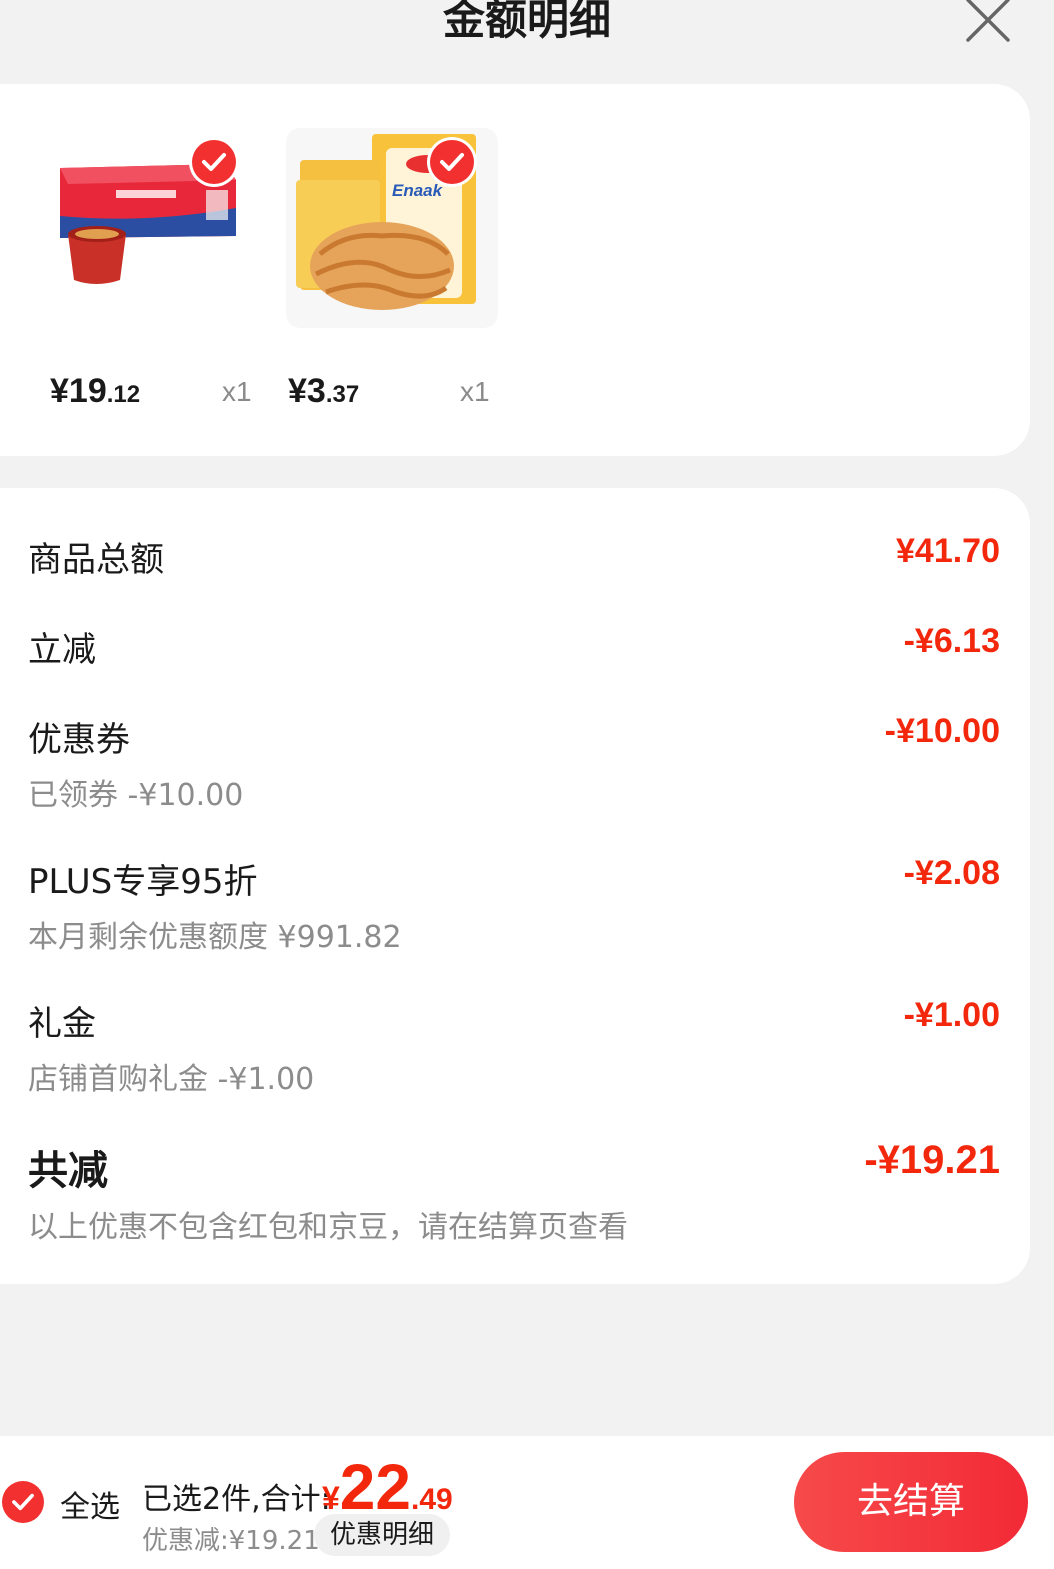  I want to click on summary-row-plus-discount: PLUS专享95折 -¥2.08 本月剩余优惠额度 ¥991.82, so click(514, 904).